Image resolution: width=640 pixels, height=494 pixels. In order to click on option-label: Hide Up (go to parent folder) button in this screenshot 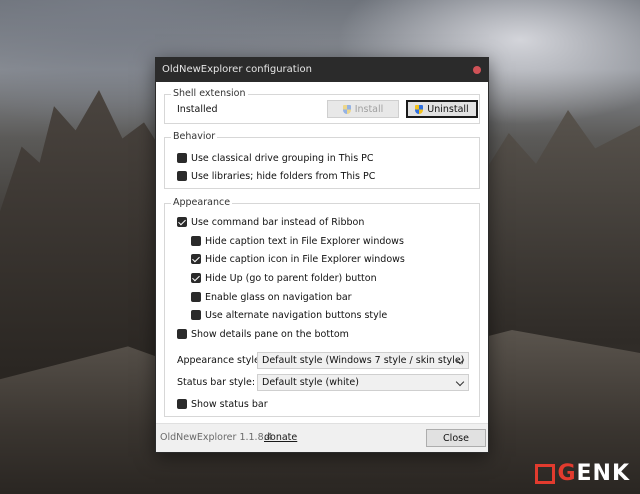, I will do `click(291, 278)`.